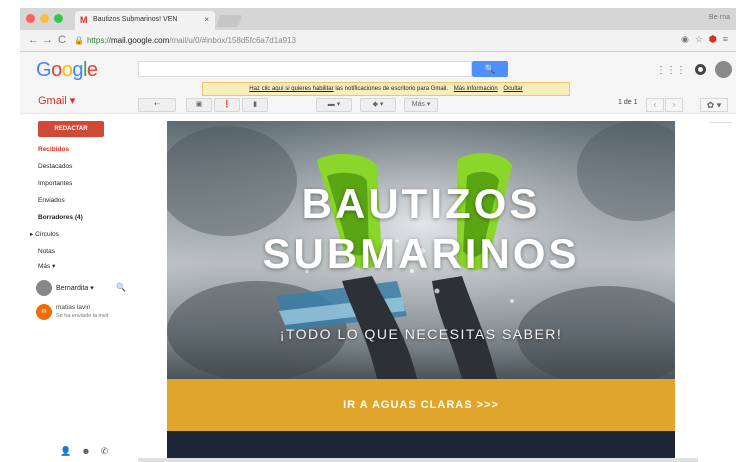 The image size is (736, 462). What do you see at coordinates (47, 40) in the screenshot?
I see `forward-arrow-icon: →` at bounding box center [47, 40].